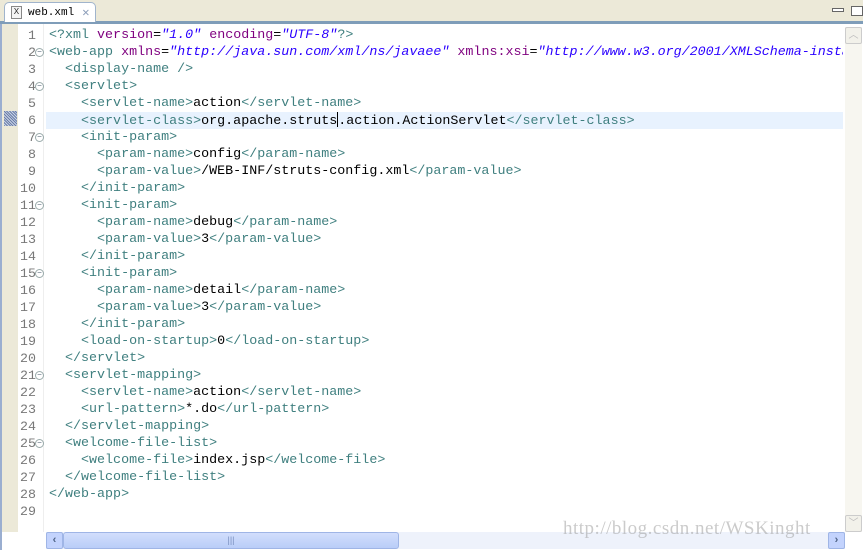  I want to click on line-number: 24, so click(28, 426).